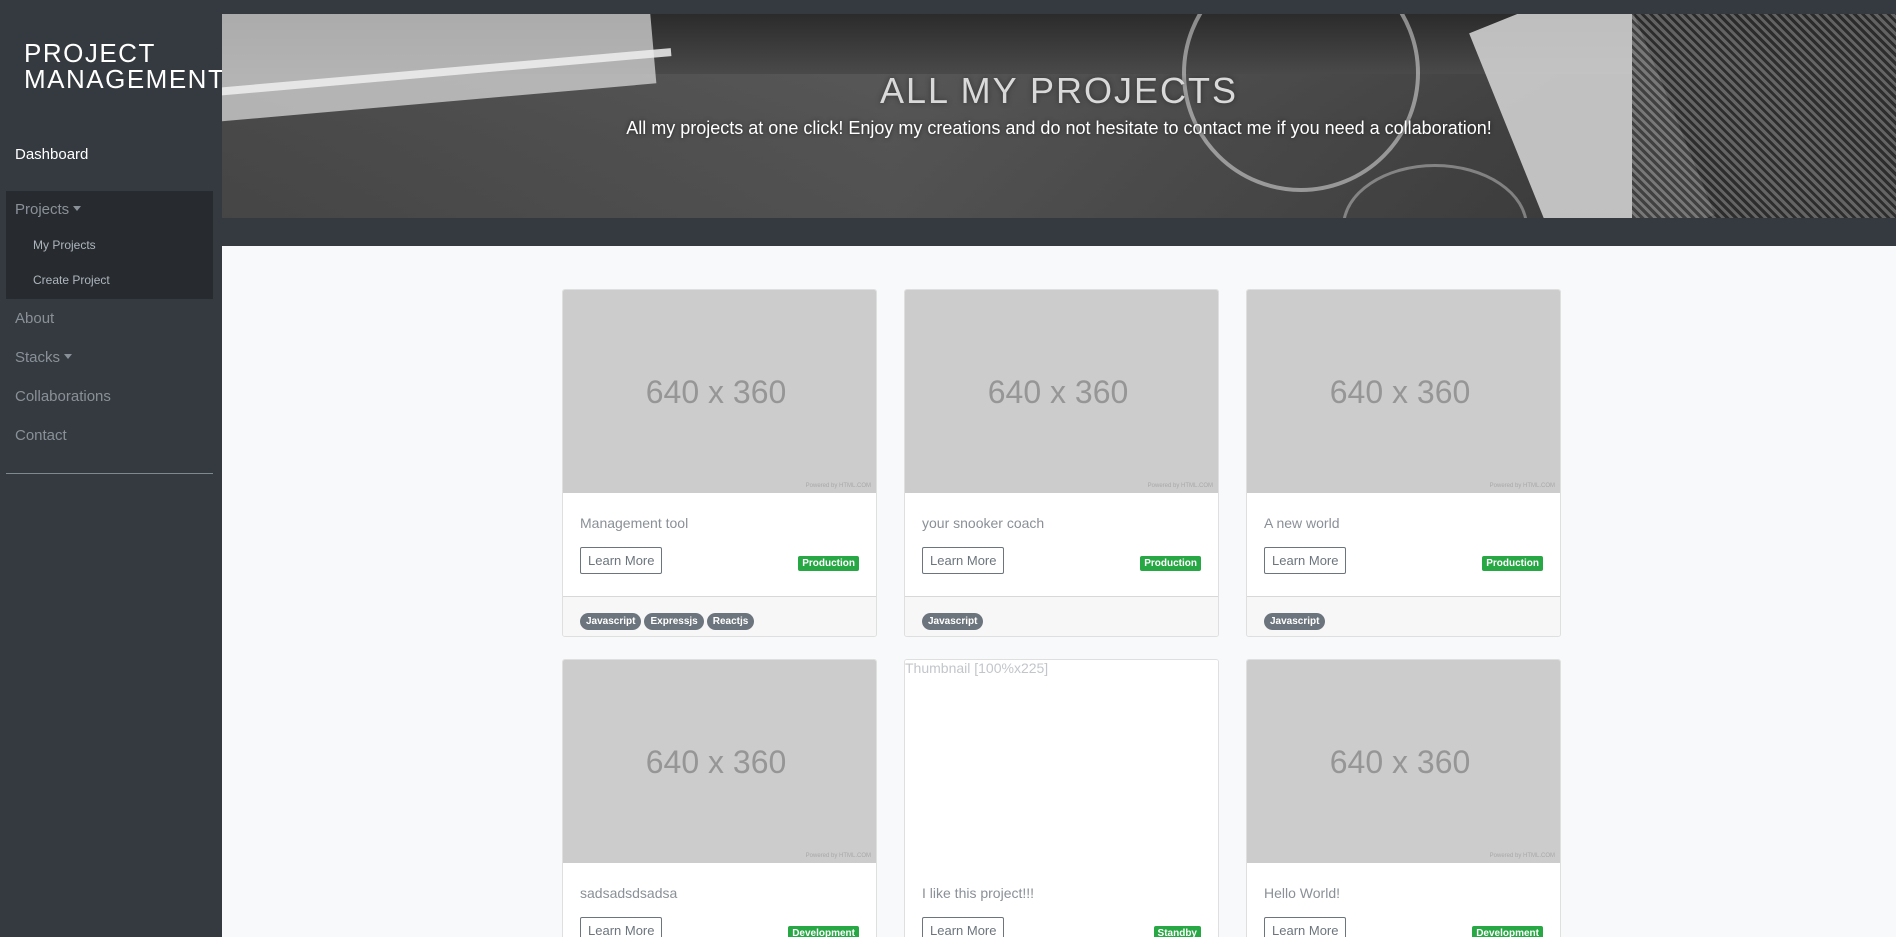 The height and width of the screenshot is (937, 1896). What do you see at coordinates (634, 523) in the screenshot?
I see `project-title: Management tool` at bounding box center [634, 523].